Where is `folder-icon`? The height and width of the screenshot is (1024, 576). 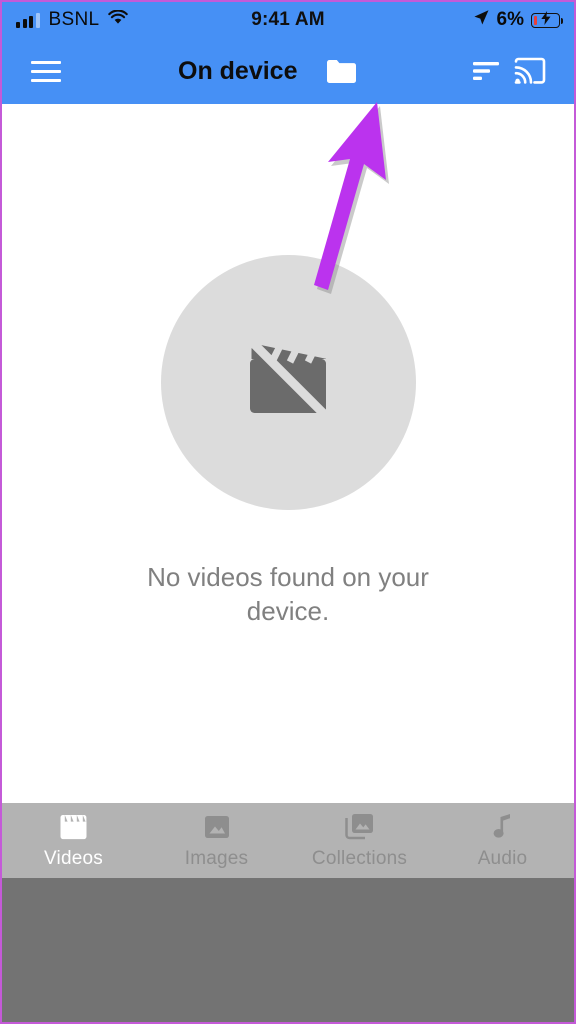 folder-icon is located at coordinates (342, 71).